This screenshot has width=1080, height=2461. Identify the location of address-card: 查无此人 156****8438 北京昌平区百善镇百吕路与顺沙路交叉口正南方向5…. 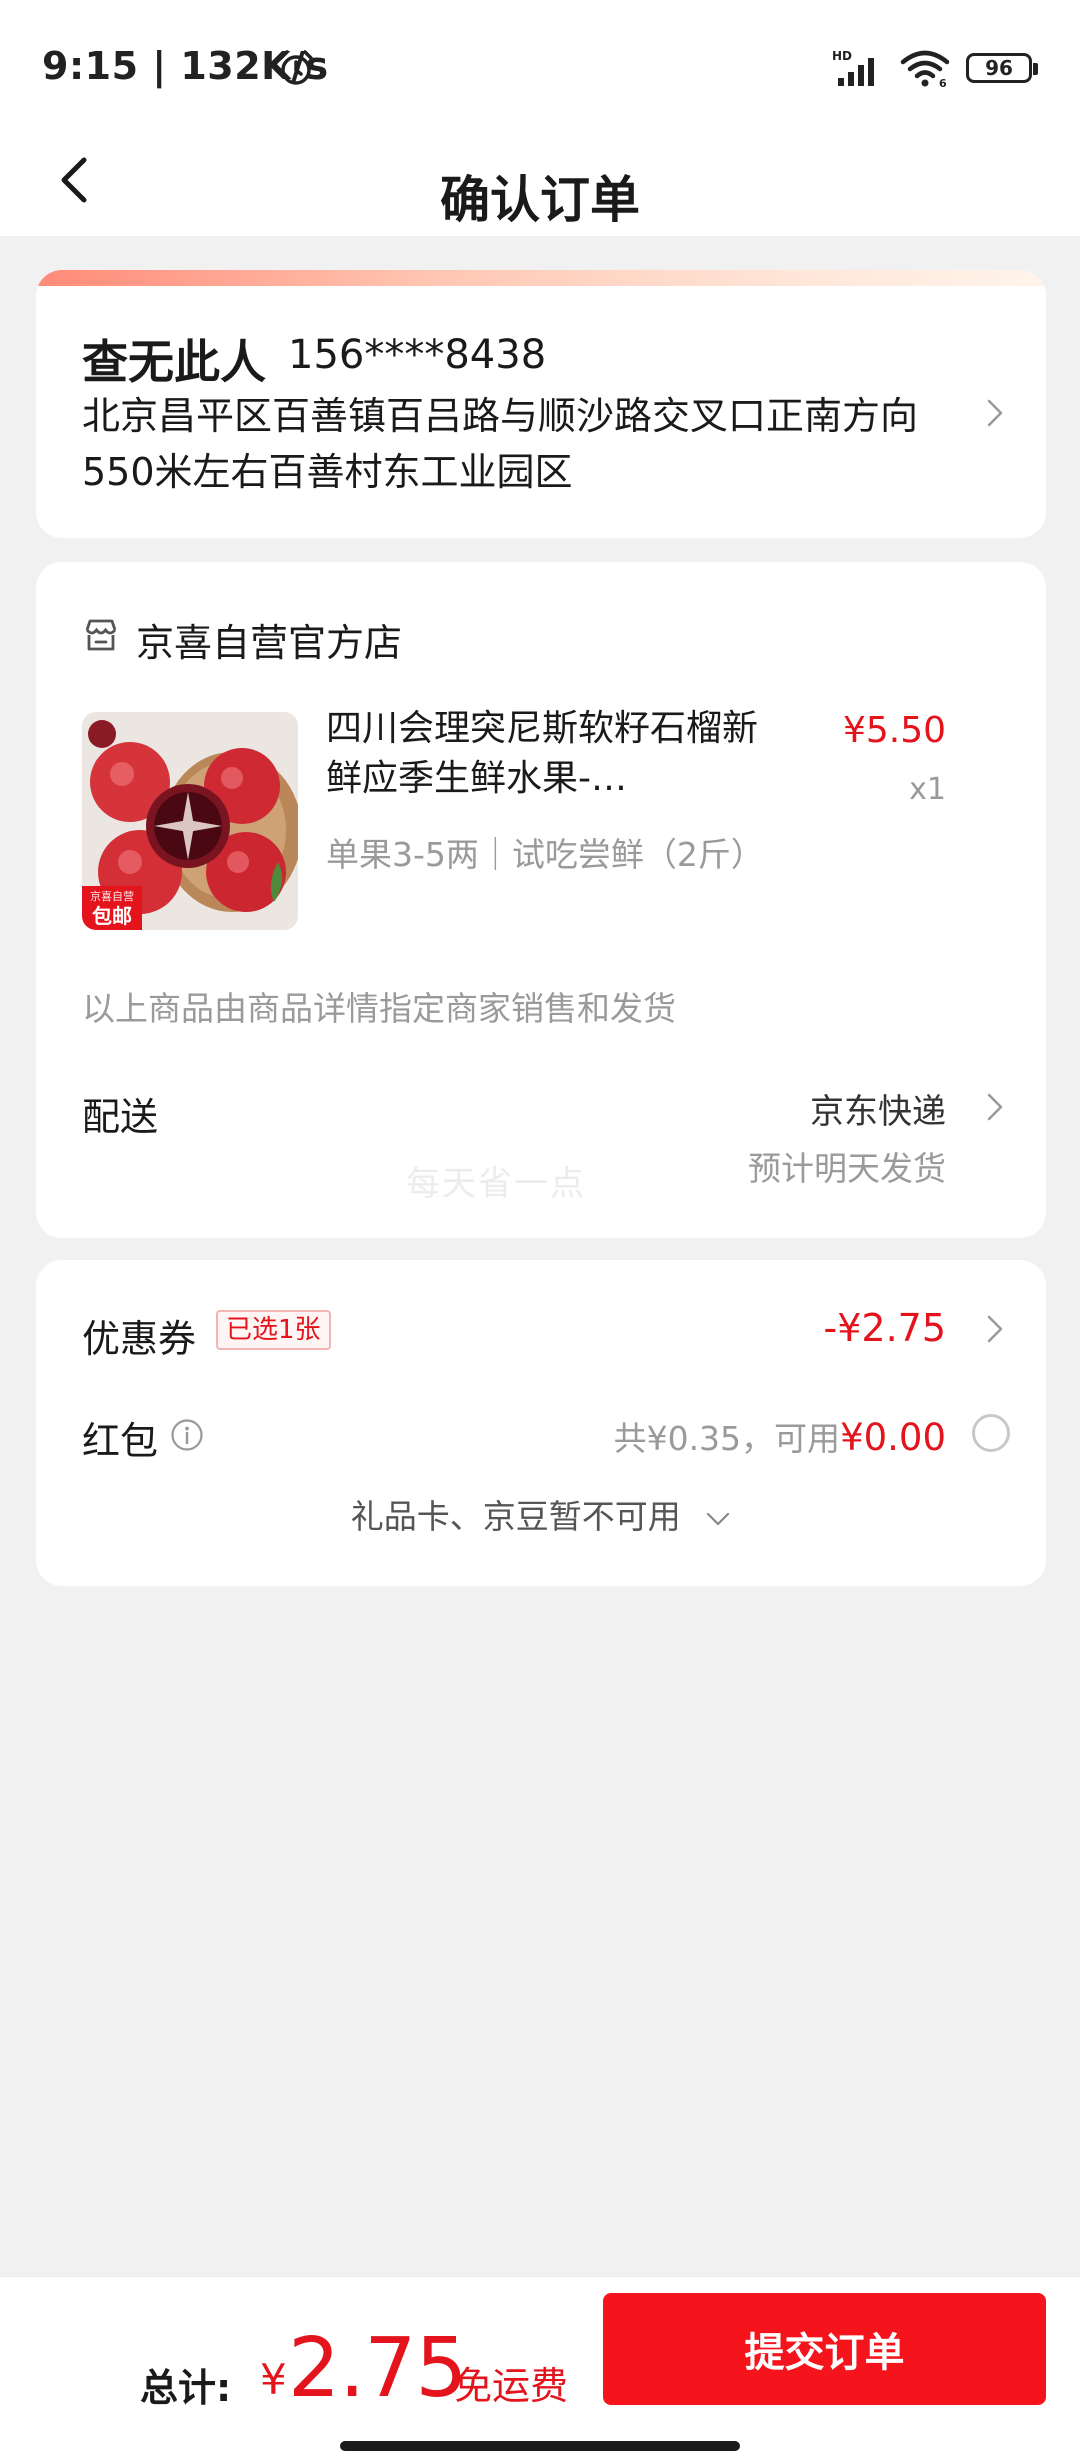
(541, 404).